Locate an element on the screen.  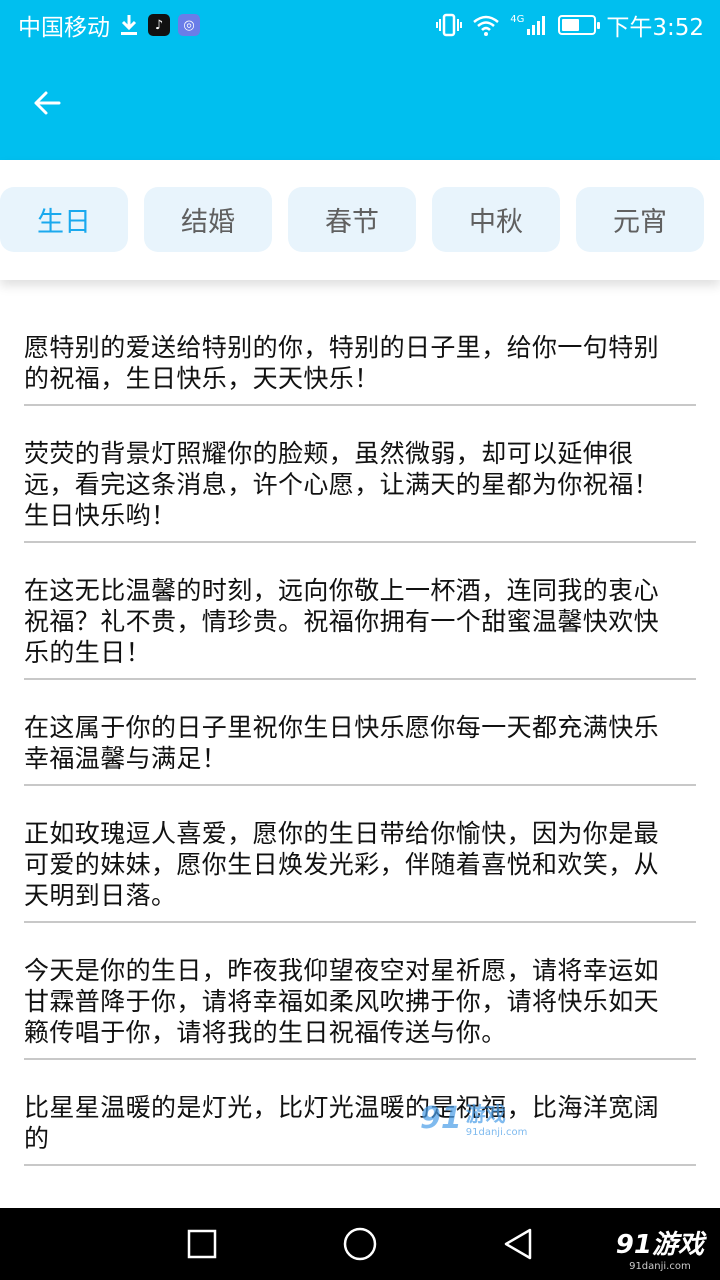
home-button is located at coordinates (360, 1244).